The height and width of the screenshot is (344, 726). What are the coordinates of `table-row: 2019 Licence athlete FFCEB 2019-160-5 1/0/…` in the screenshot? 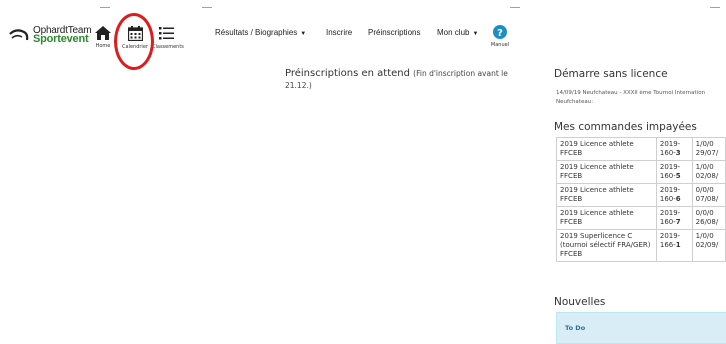 It's located at (641, 172).